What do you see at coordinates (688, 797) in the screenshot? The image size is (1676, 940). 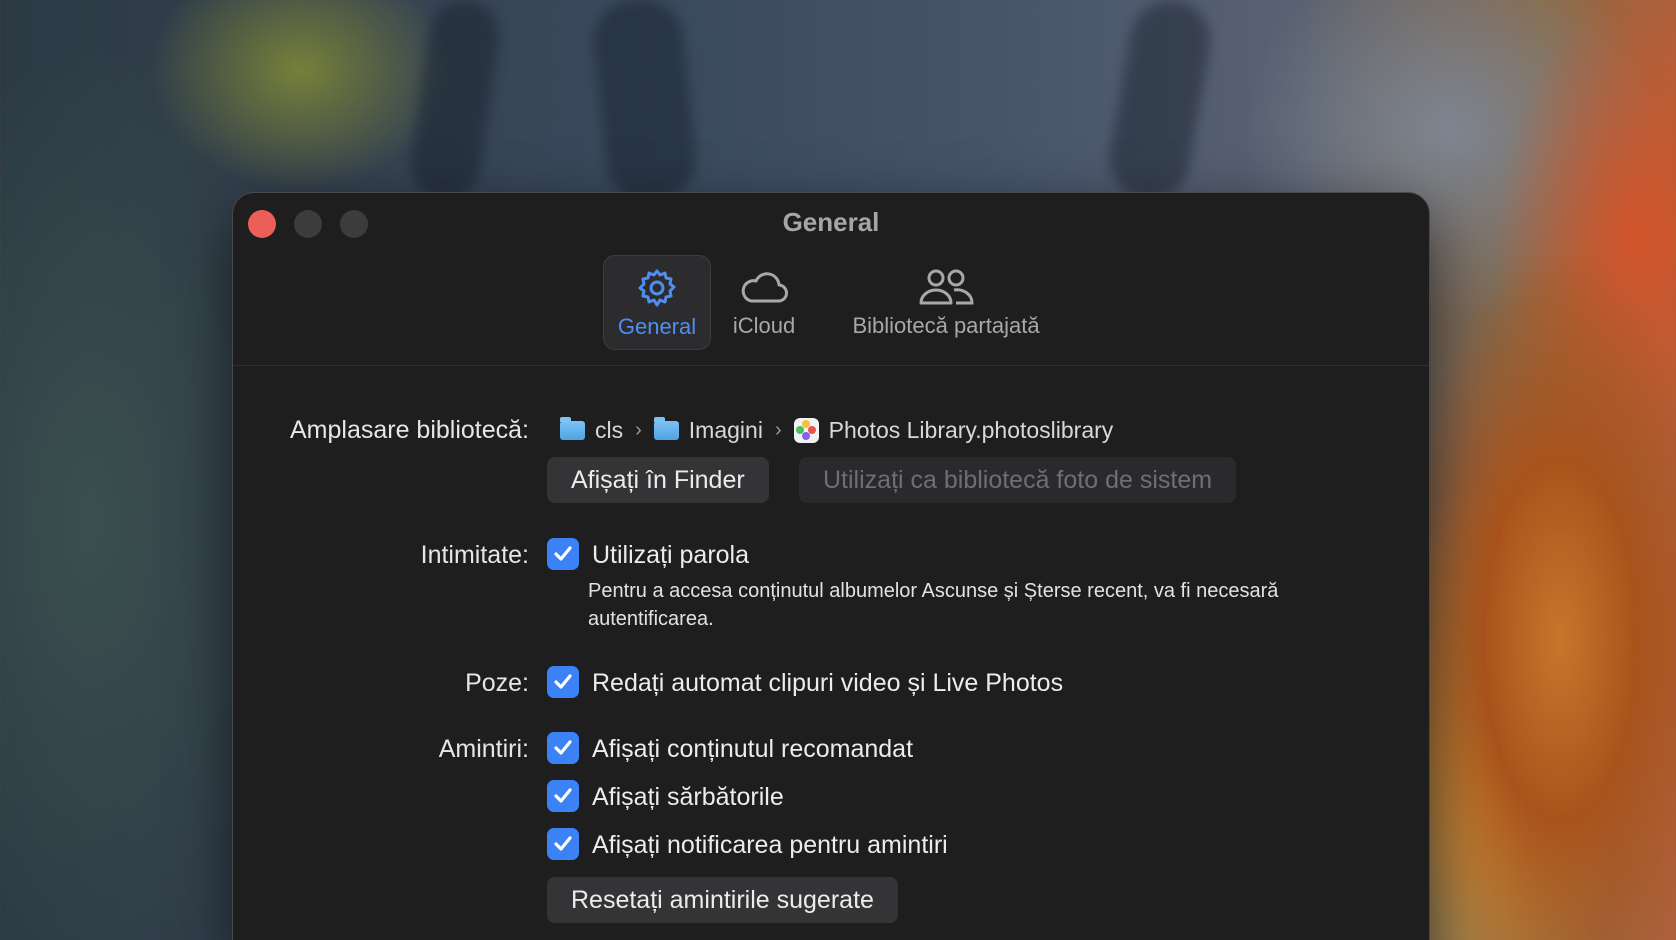 I see `holidays-label: Afișați sărbătorile` at bounding box center [688, 797].